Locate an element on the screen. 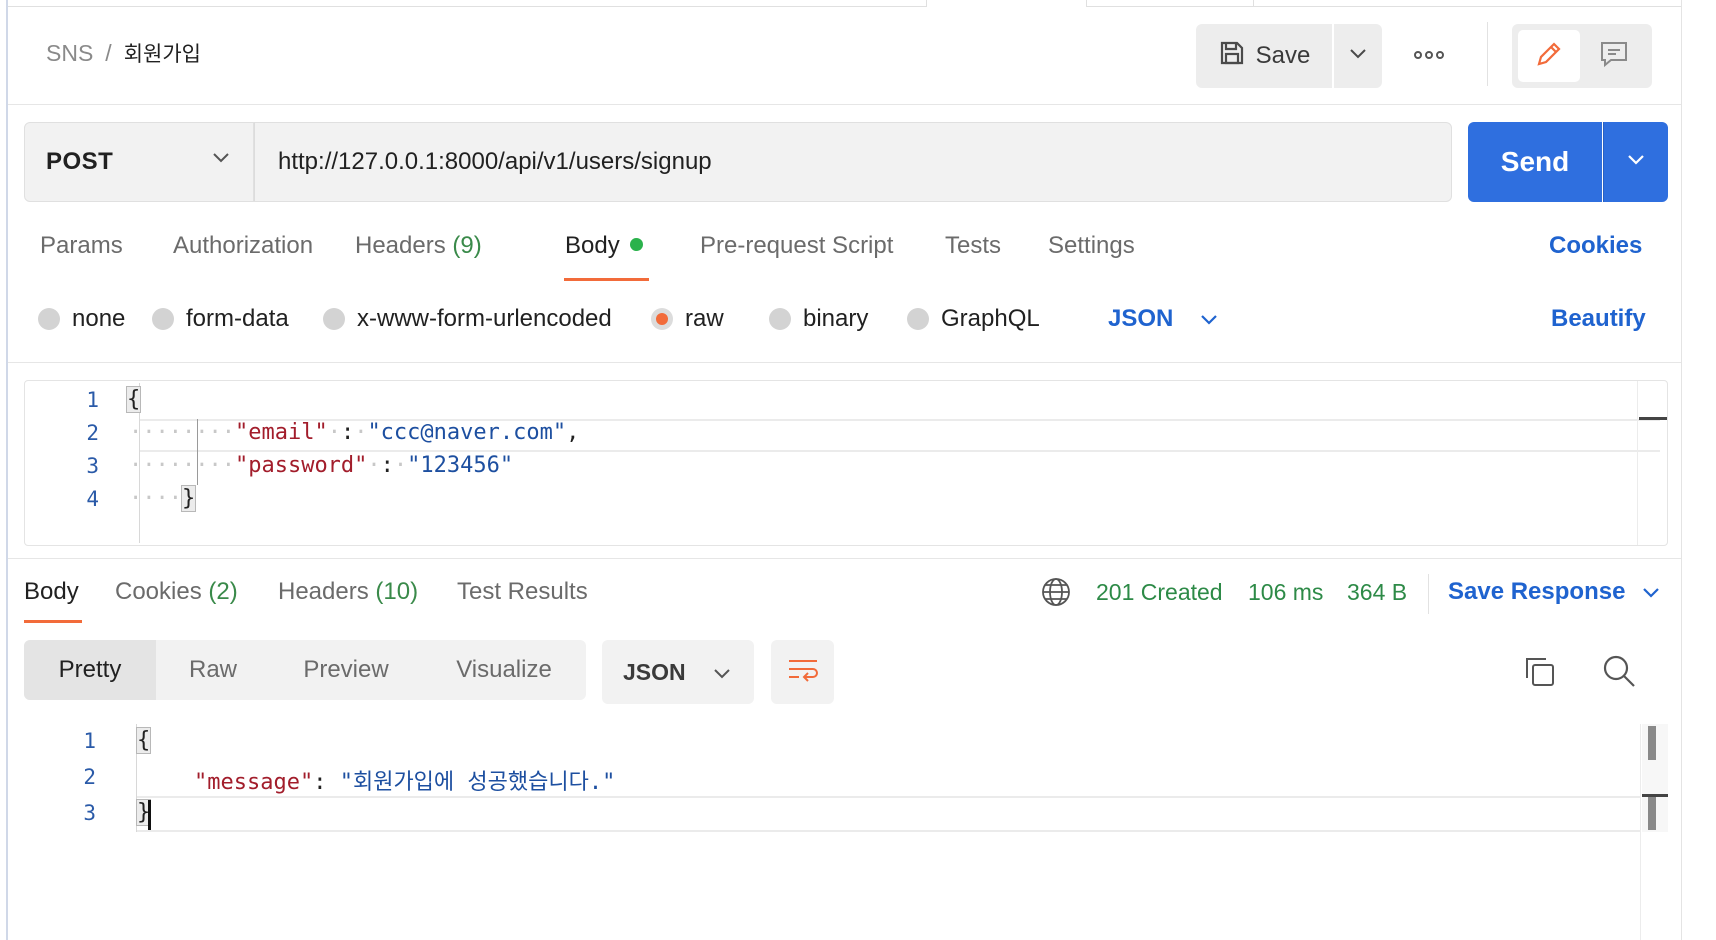 The width and height of the screenshot is (1716, 940). response-tab-cookies: Cookies (2) is located at coordinates (176, 592).